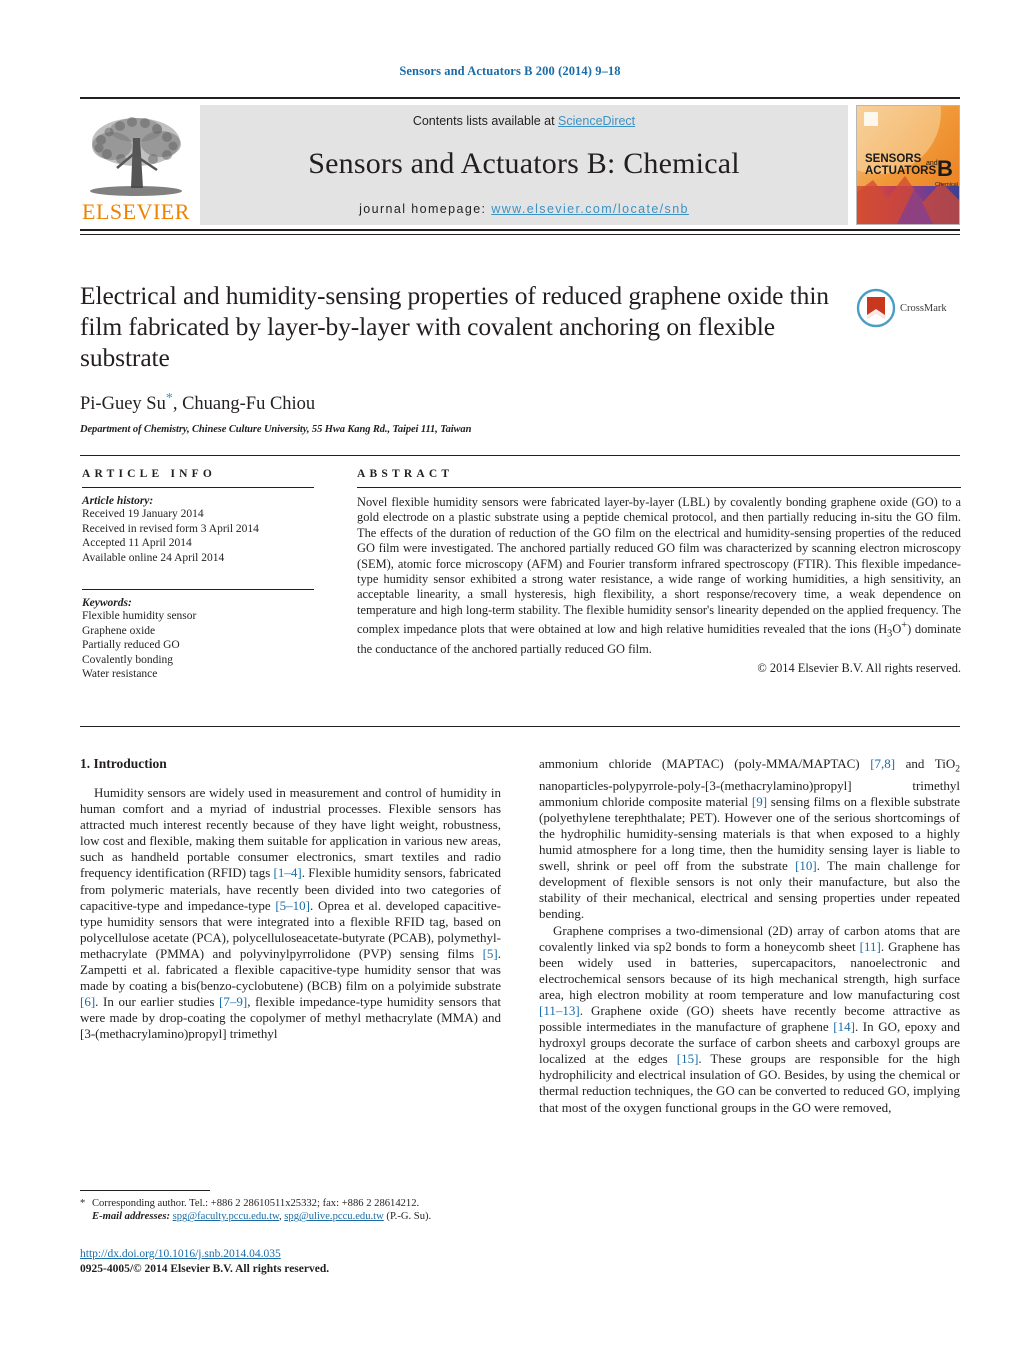  Describe the element at coordinates (590, 209) in the screenshot. I see `journal-homepage-link: www.elsevier.com/locate/snb` at that location.